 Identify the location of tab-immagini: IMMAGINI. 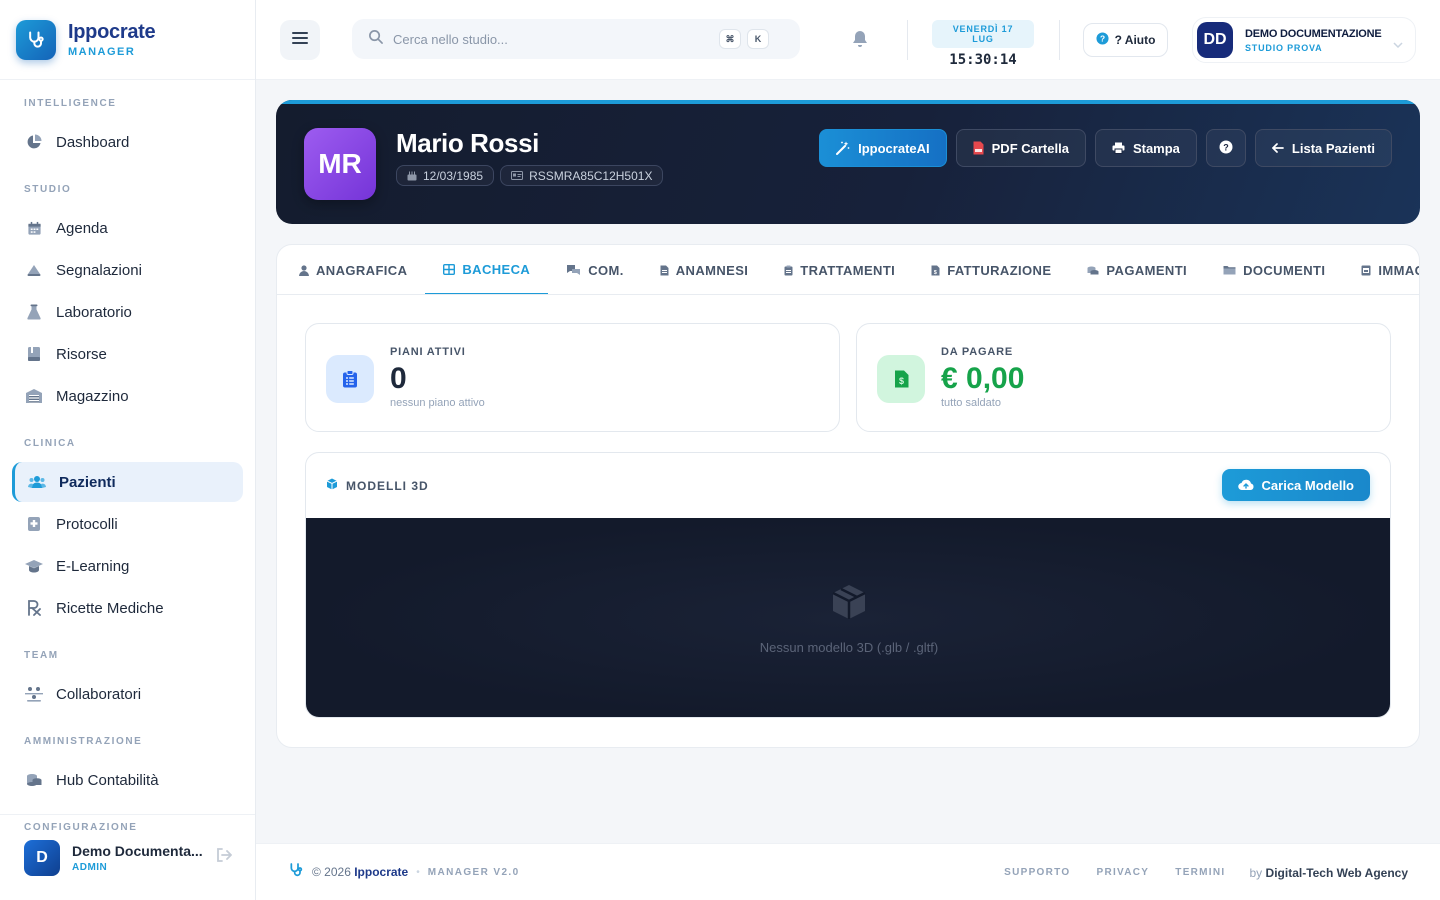
(1381, 269).